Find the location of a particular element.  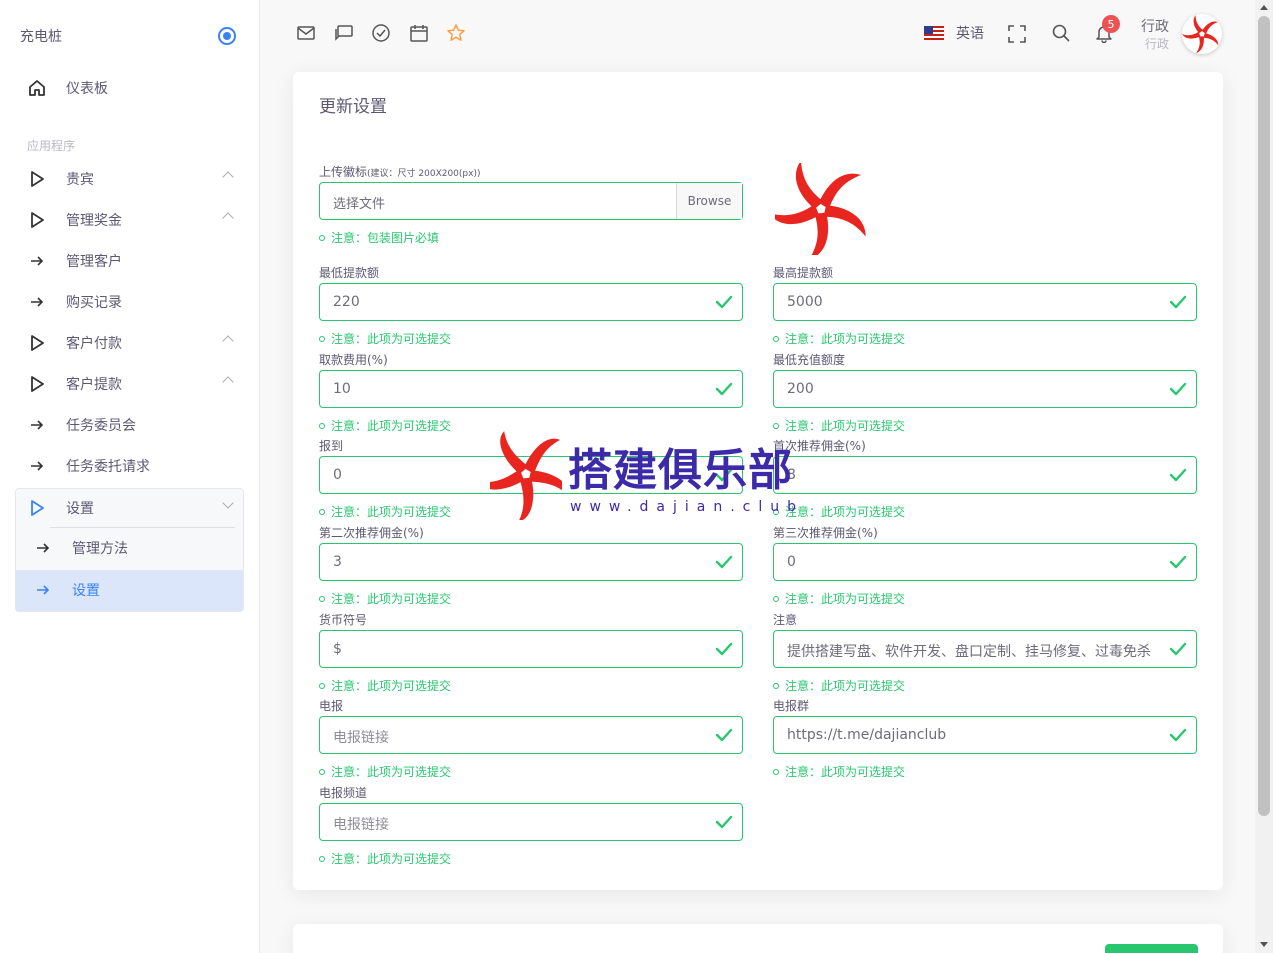

check-in-input: 0 is located at coordinates (531, 475).